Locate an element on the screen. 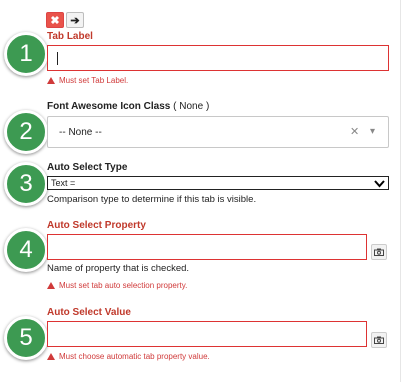 The height and width of the screenshot is (382, 405). step-badge-5: 5 is located at coordinates (26, 338).